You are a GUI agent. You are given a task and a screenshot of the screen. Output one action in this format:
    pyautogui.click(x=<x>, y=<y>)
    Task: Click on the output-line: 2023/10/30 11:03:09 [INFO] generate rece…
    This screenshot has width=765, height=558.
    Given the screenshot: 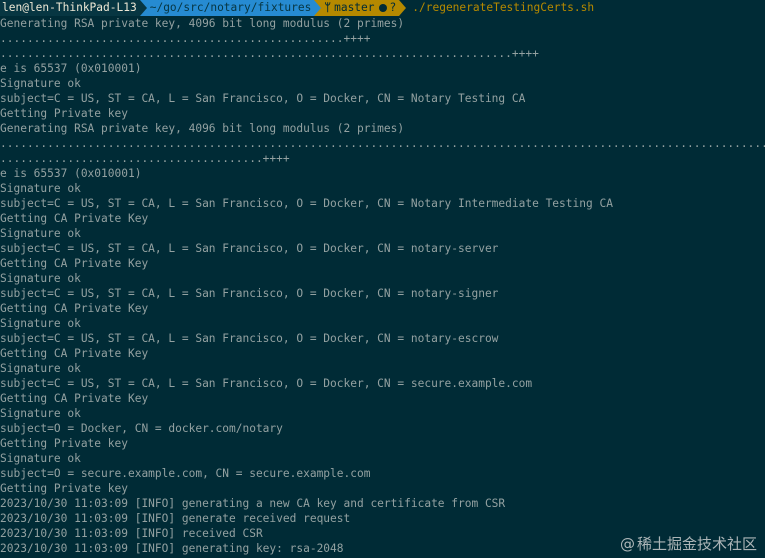 What is the action you would take?
    pyautogui.click(x=175, y=518)
    